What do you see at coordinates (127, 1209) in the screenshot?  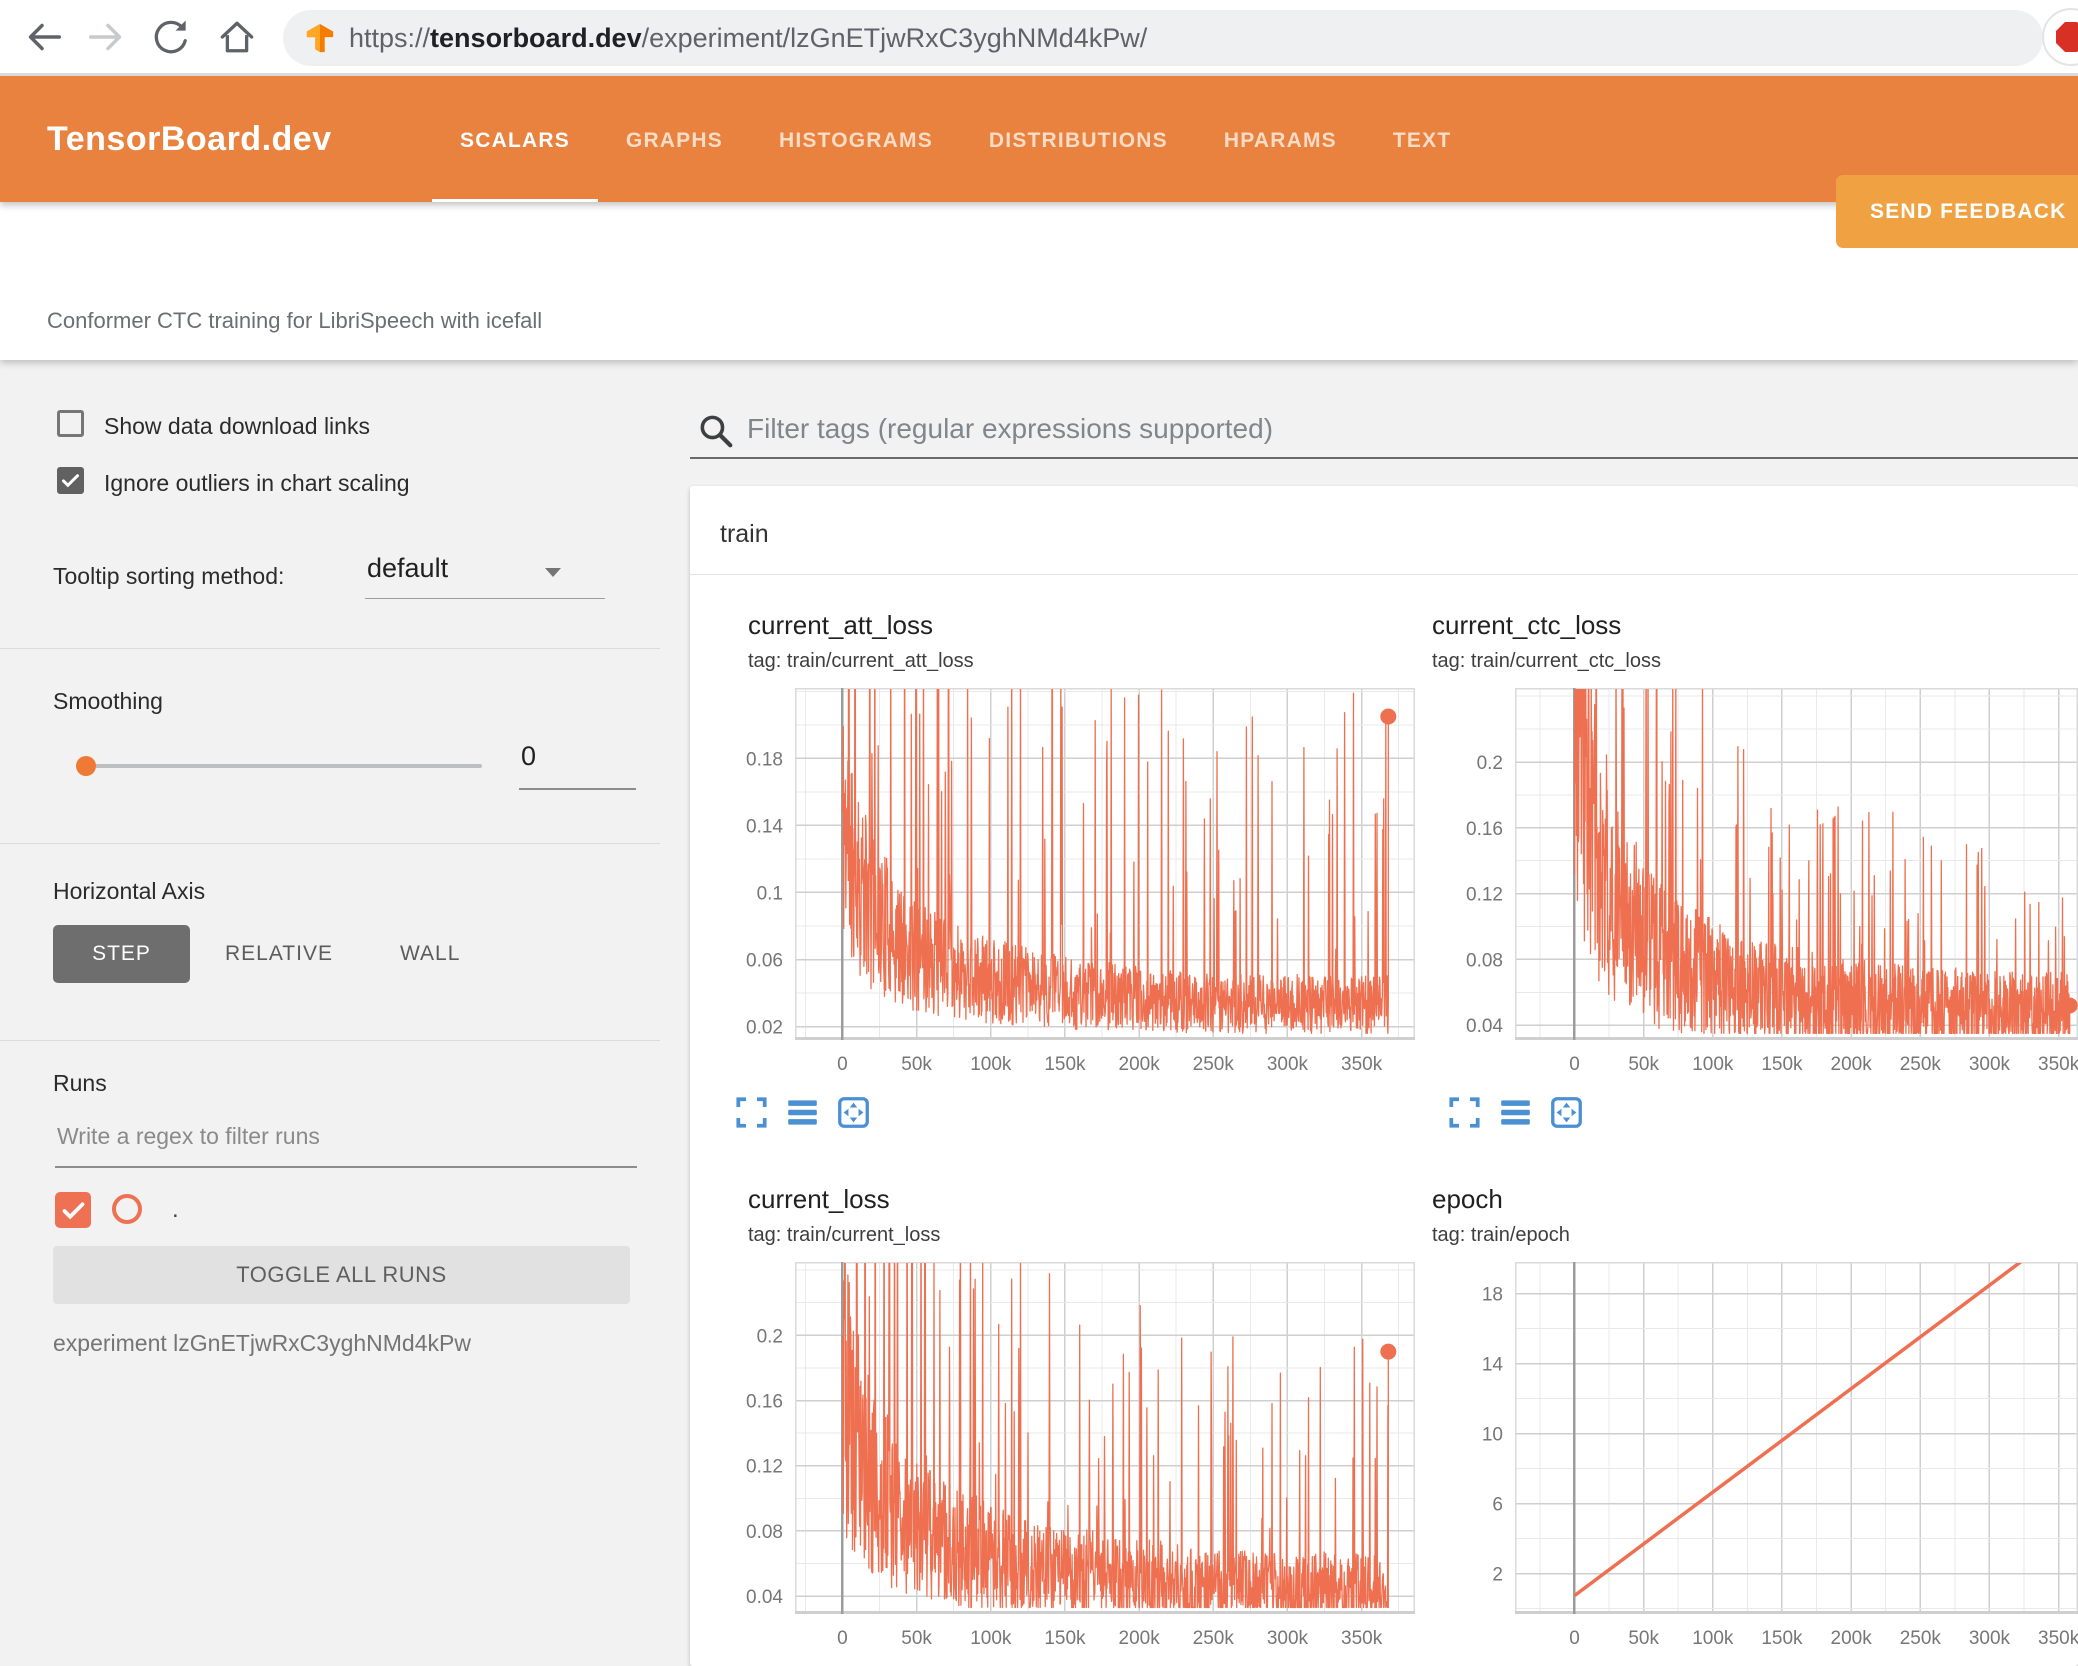 I see `run-color-swatch` at bounding box center [127, 1209].